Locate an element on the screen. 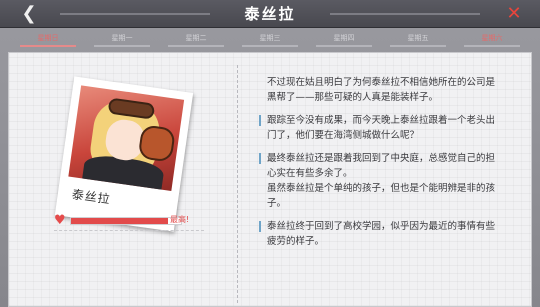  heart-icon: ♥ is located at coordinates (60, 220).